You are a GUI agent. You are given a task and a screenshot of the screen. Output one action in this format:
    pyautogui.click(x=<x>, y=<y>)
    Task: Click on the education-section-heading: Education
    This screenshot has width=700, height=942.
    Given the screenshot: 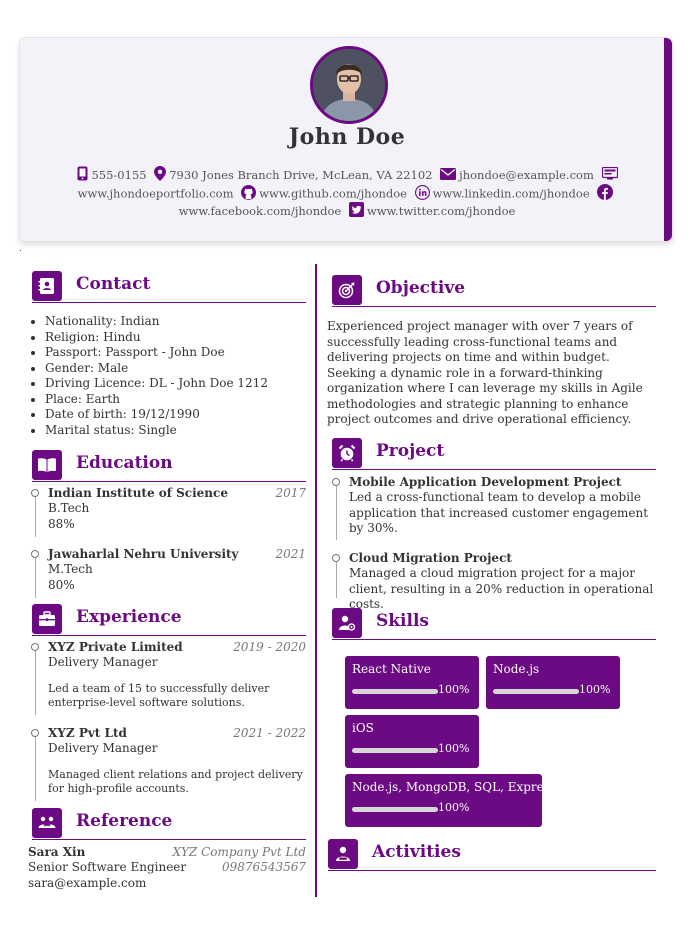 What is the action you would take?
    pyautogui.click(x=169, y=466)
    